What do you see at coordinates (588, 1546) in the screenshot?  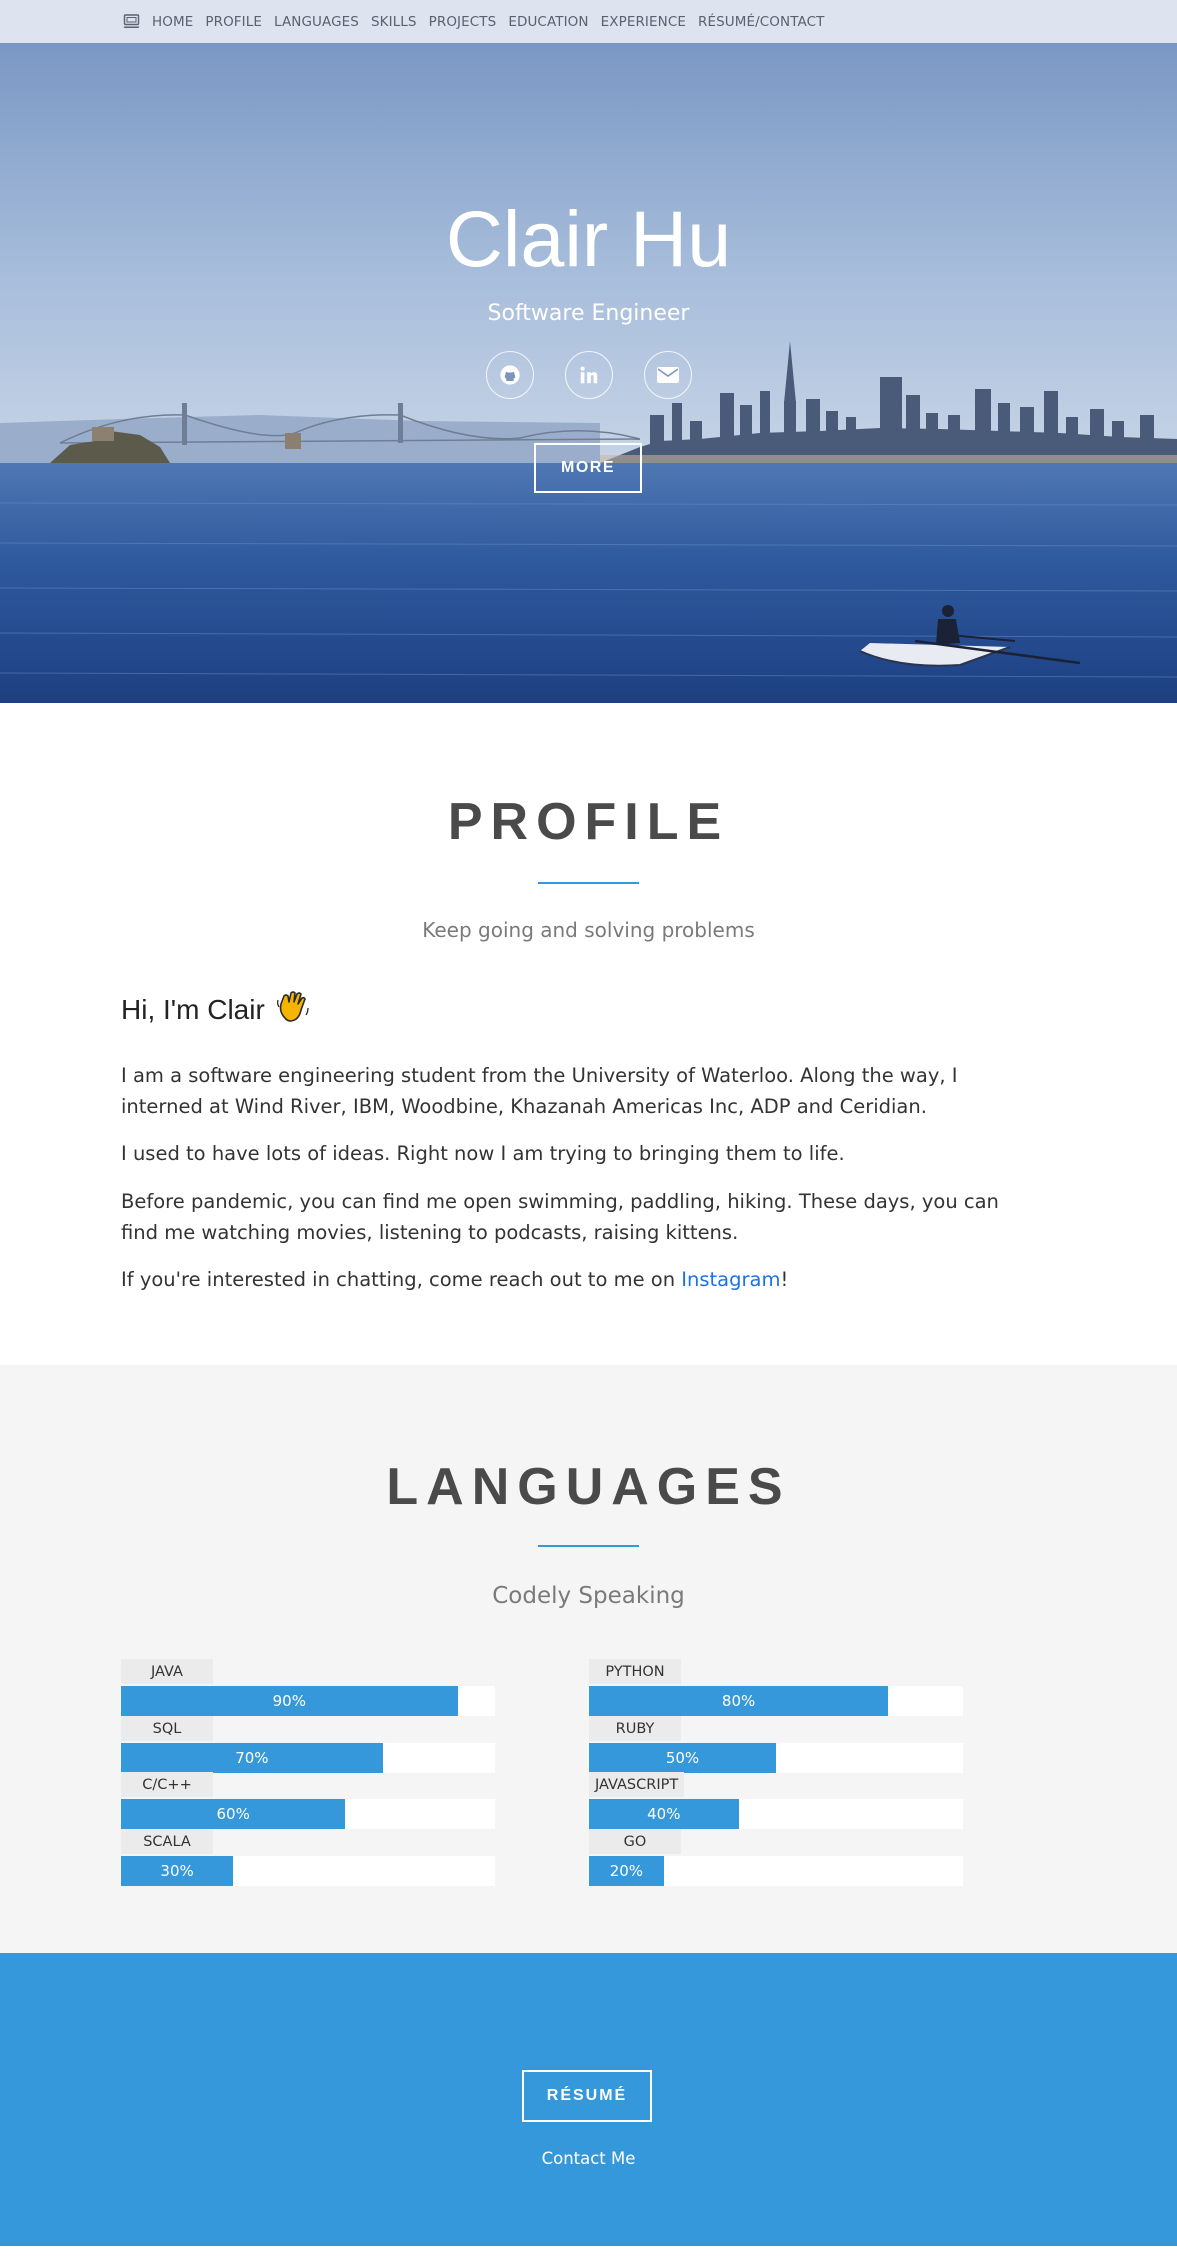 I see `languages-divider` at bounding box center [588, 1546].